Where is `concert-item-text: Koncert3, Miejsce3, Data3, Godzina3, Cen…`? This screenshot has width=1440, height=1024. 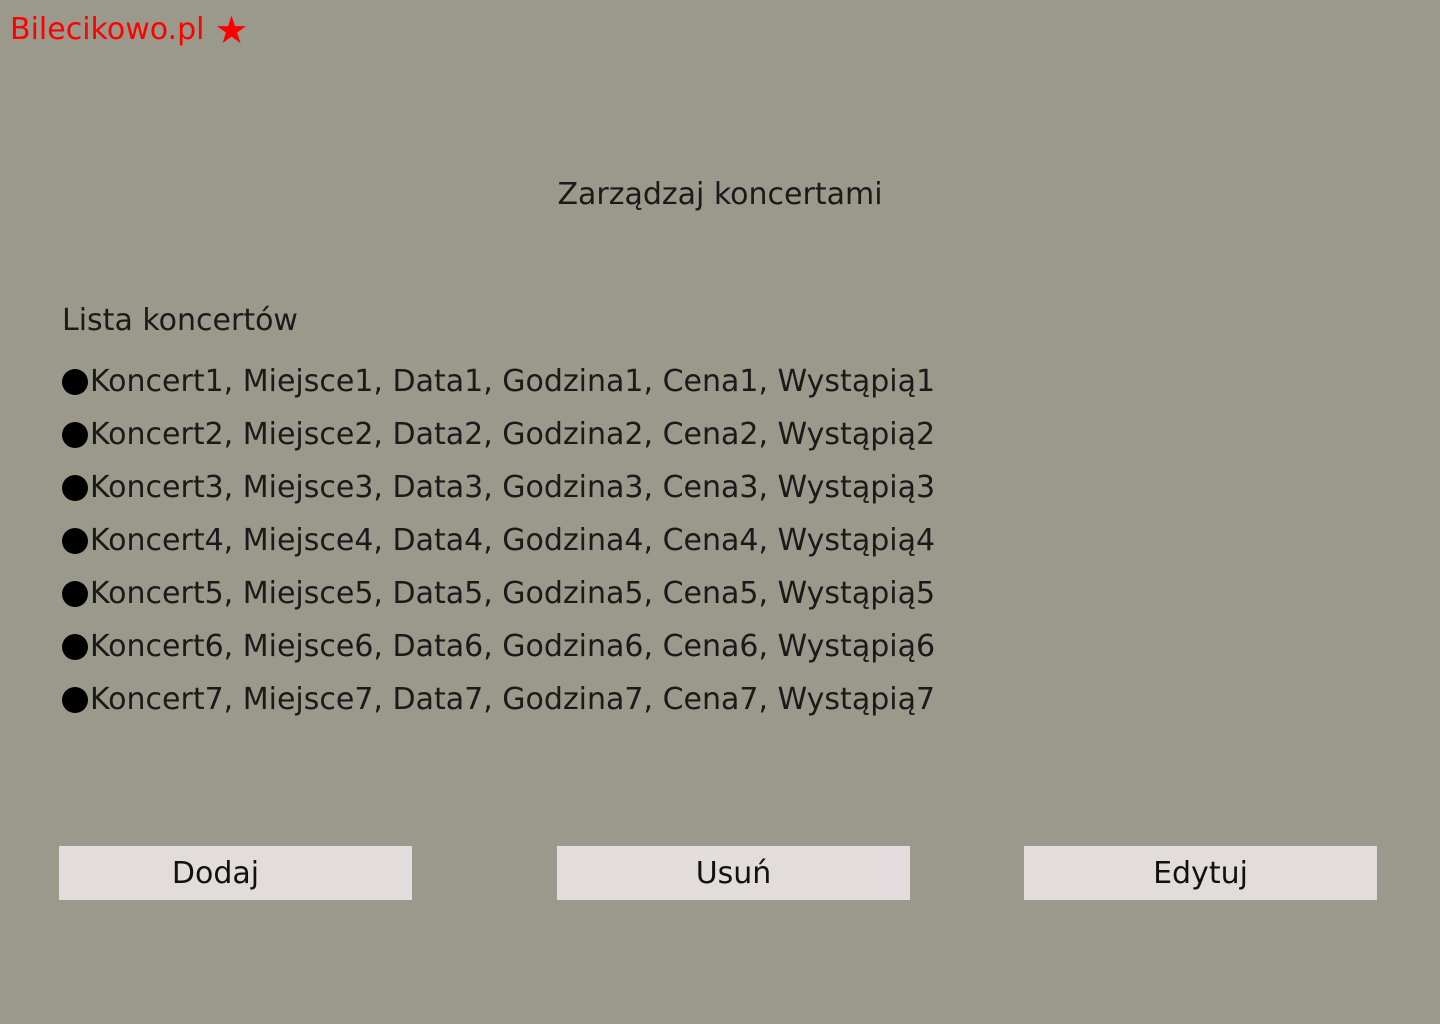 concert-item-text: Koncert3, Miejsce3, Data3, Godzina3, Cen… is located at coordinates (513, 487).